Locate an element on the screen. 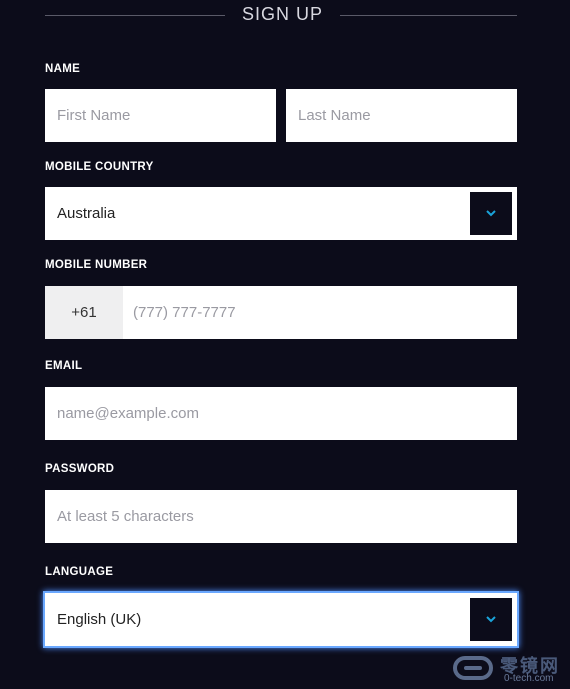 The image size is (570, 689). sign-up-header: SIGN UP is located at coordinates (281, 15).